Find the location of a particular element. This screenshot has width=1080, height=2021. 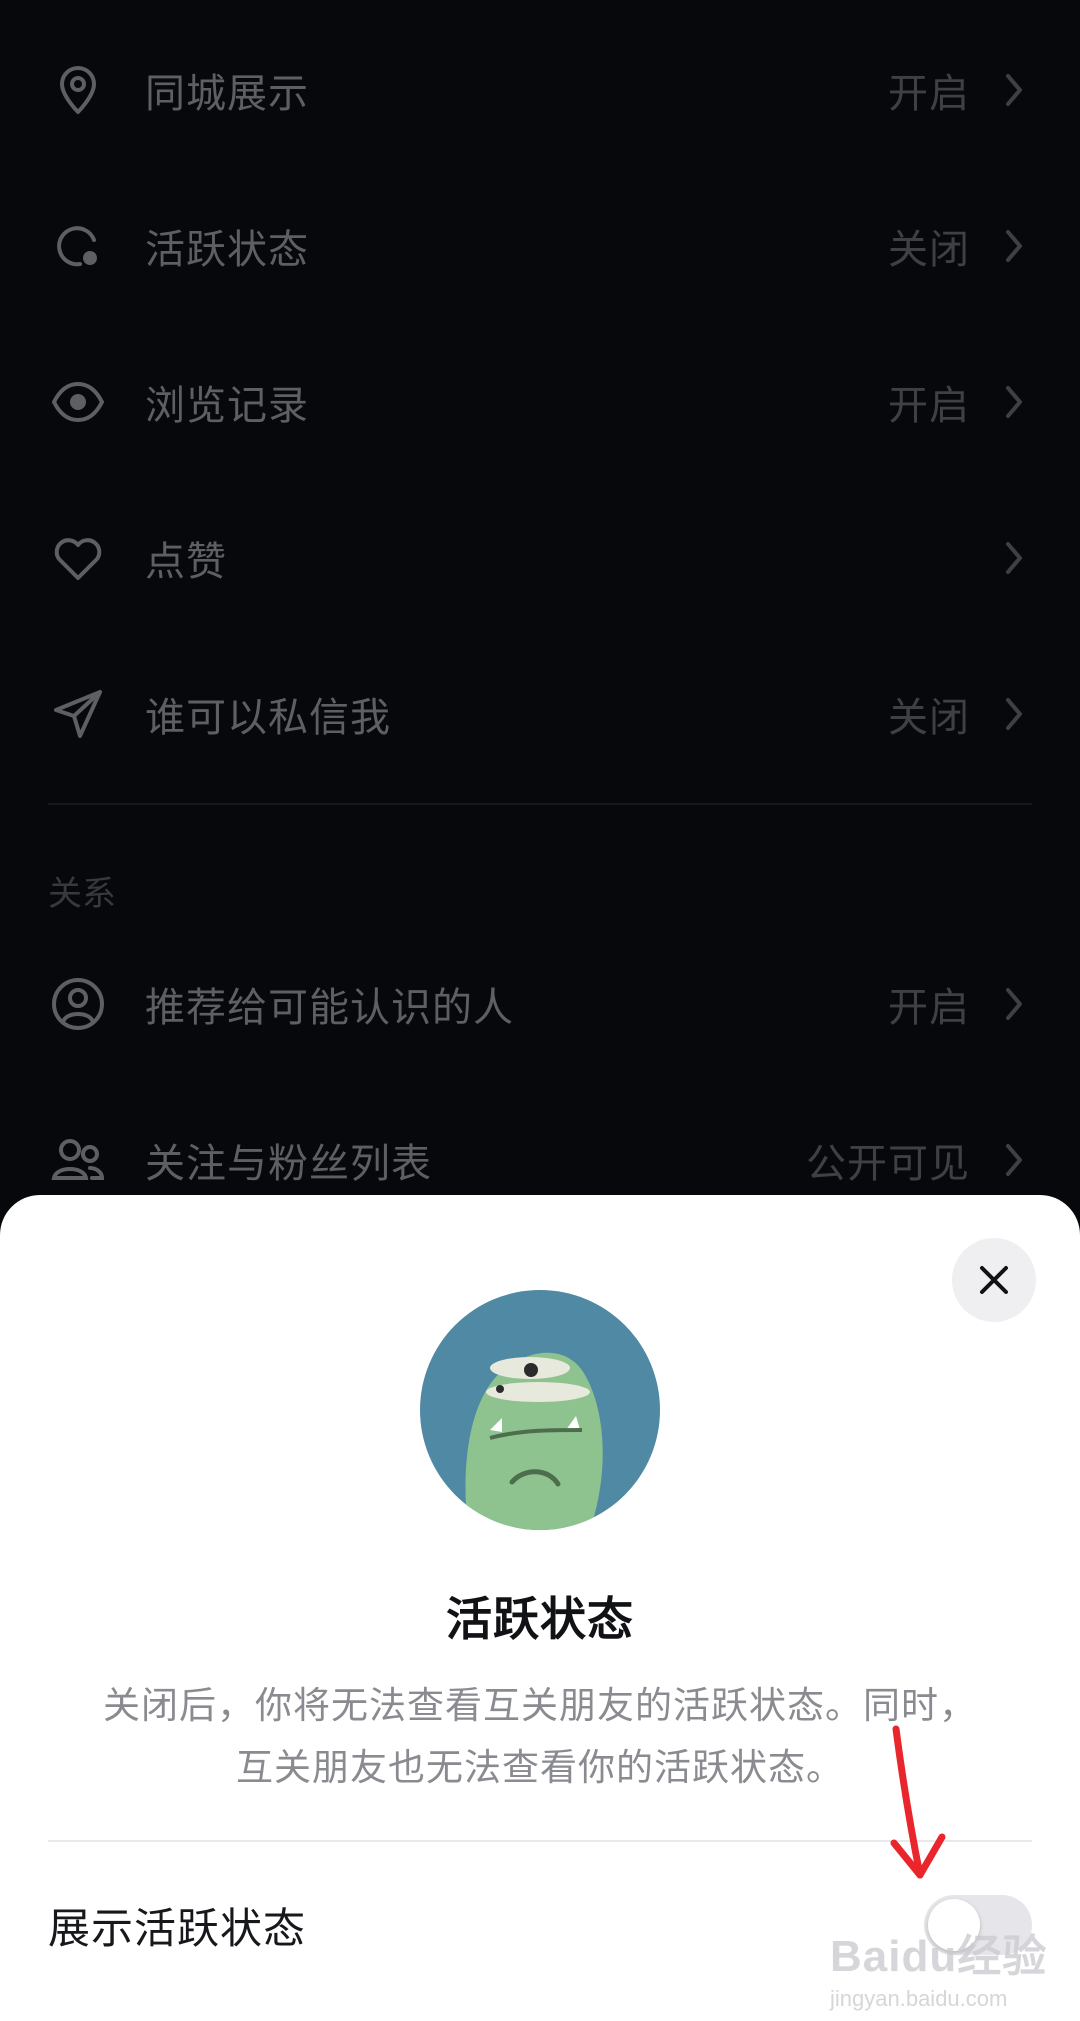

settings-row-label: 推荐给可能认识的人 is located at coordinates (329, 1008).